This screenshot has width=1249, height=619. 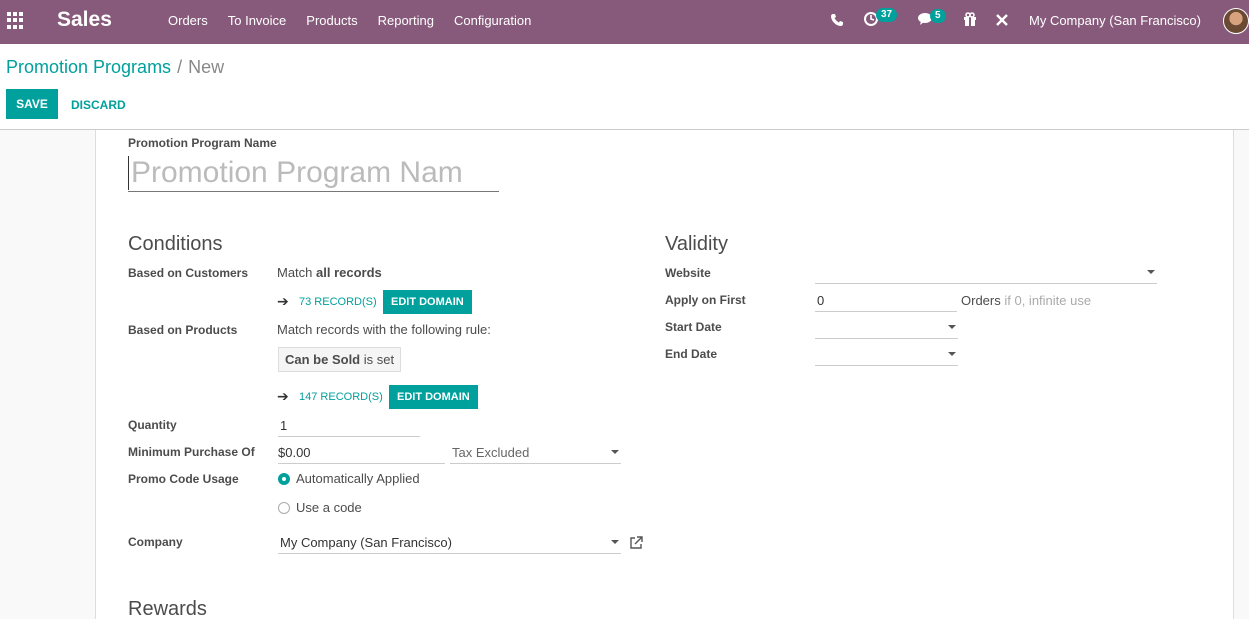 I want to click on customers-edit-domain-button: EDIT DOMAIN, so click(x=427, y=302).